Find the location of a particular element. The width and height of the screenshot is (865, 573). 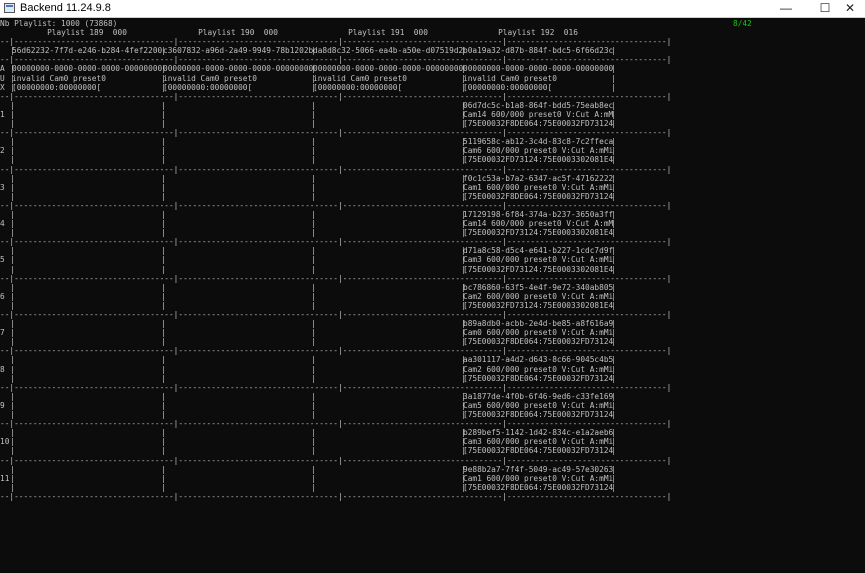

entry-index: 10 is located at coordinates (5, 442).